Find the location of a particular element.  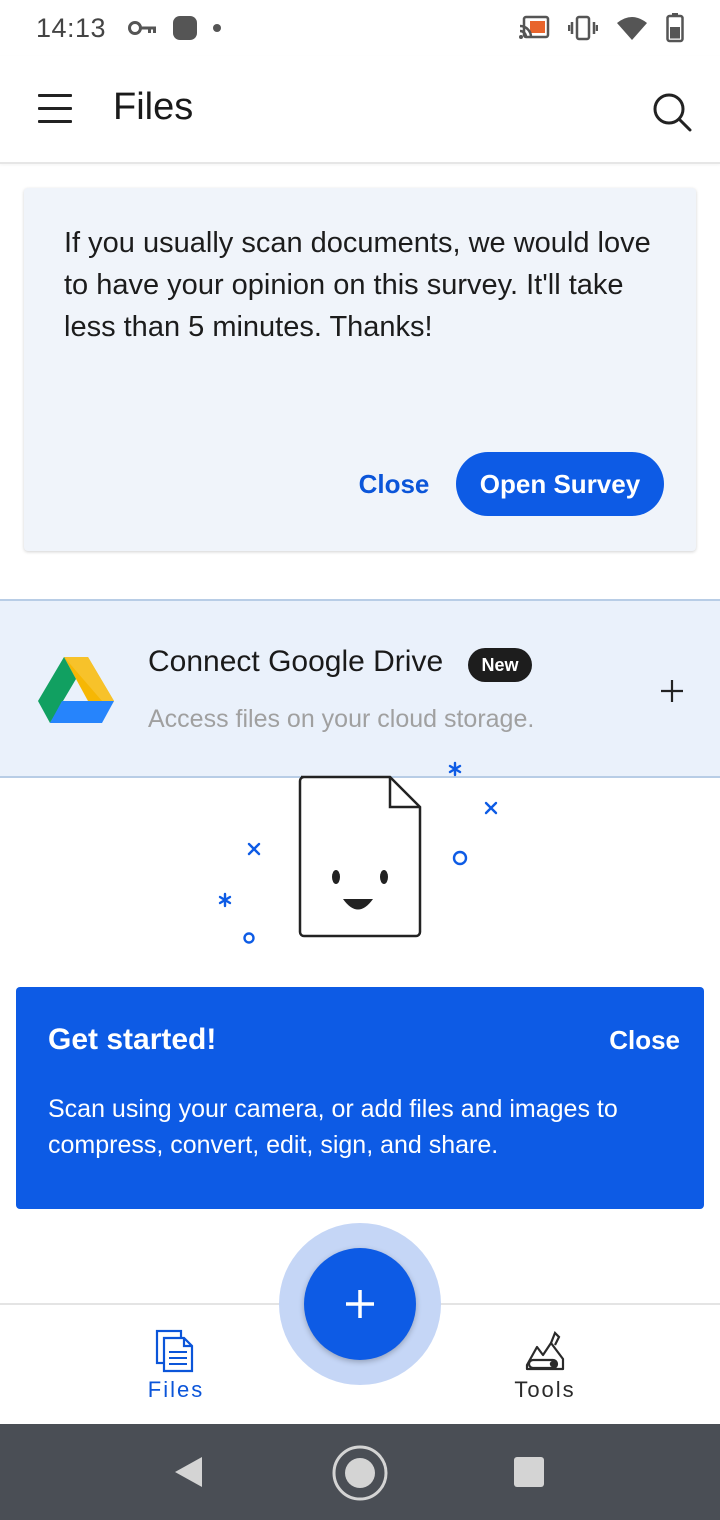

small-dot-icon is located at coordinates (217, 28).